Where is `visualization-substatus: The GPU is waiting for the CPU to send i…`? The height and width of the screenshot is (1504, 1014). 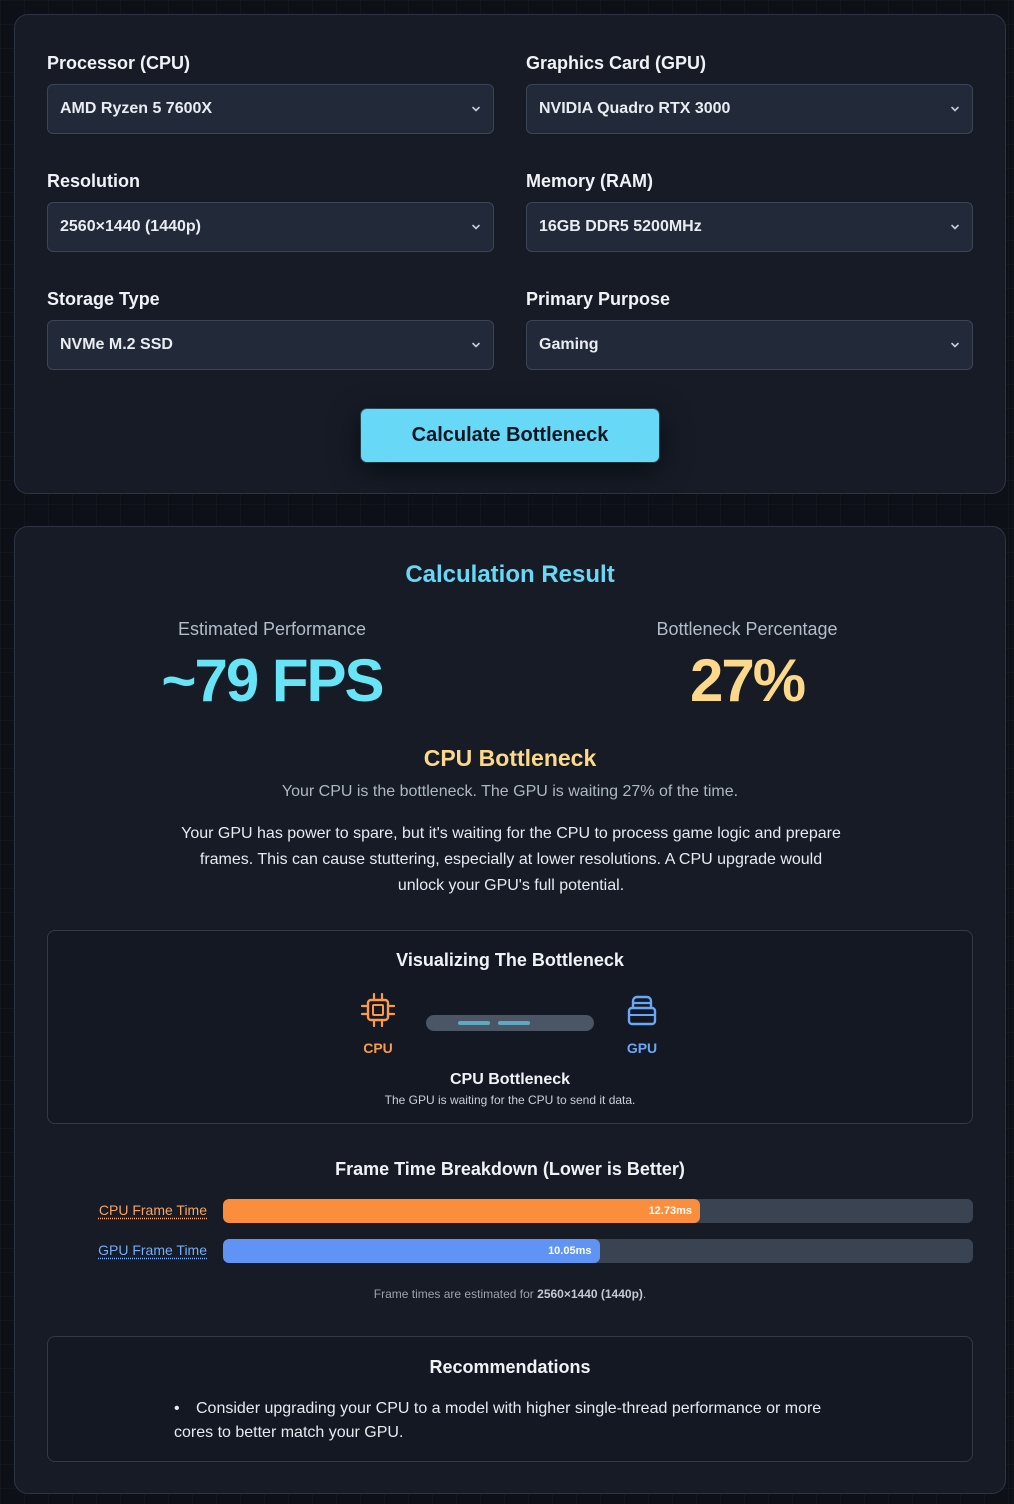 visualization-substatus: The GPU is waiting for the CPU to send i… is located at coordinates (510, 1100).